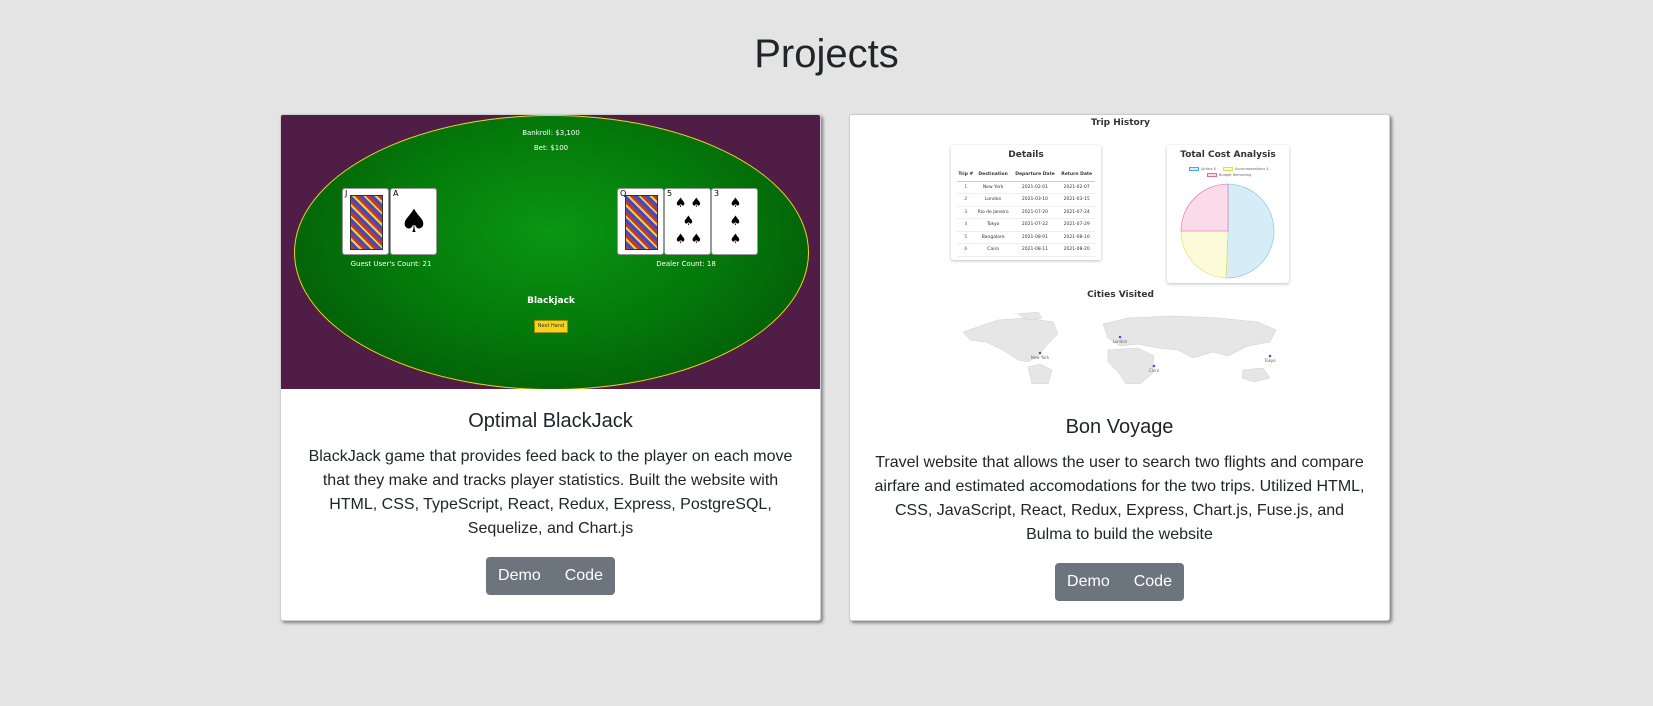  Describe the element at coordinates (1228, 155) in the screenshot. I see `cost-title: Total Cost Analysis` at that location.